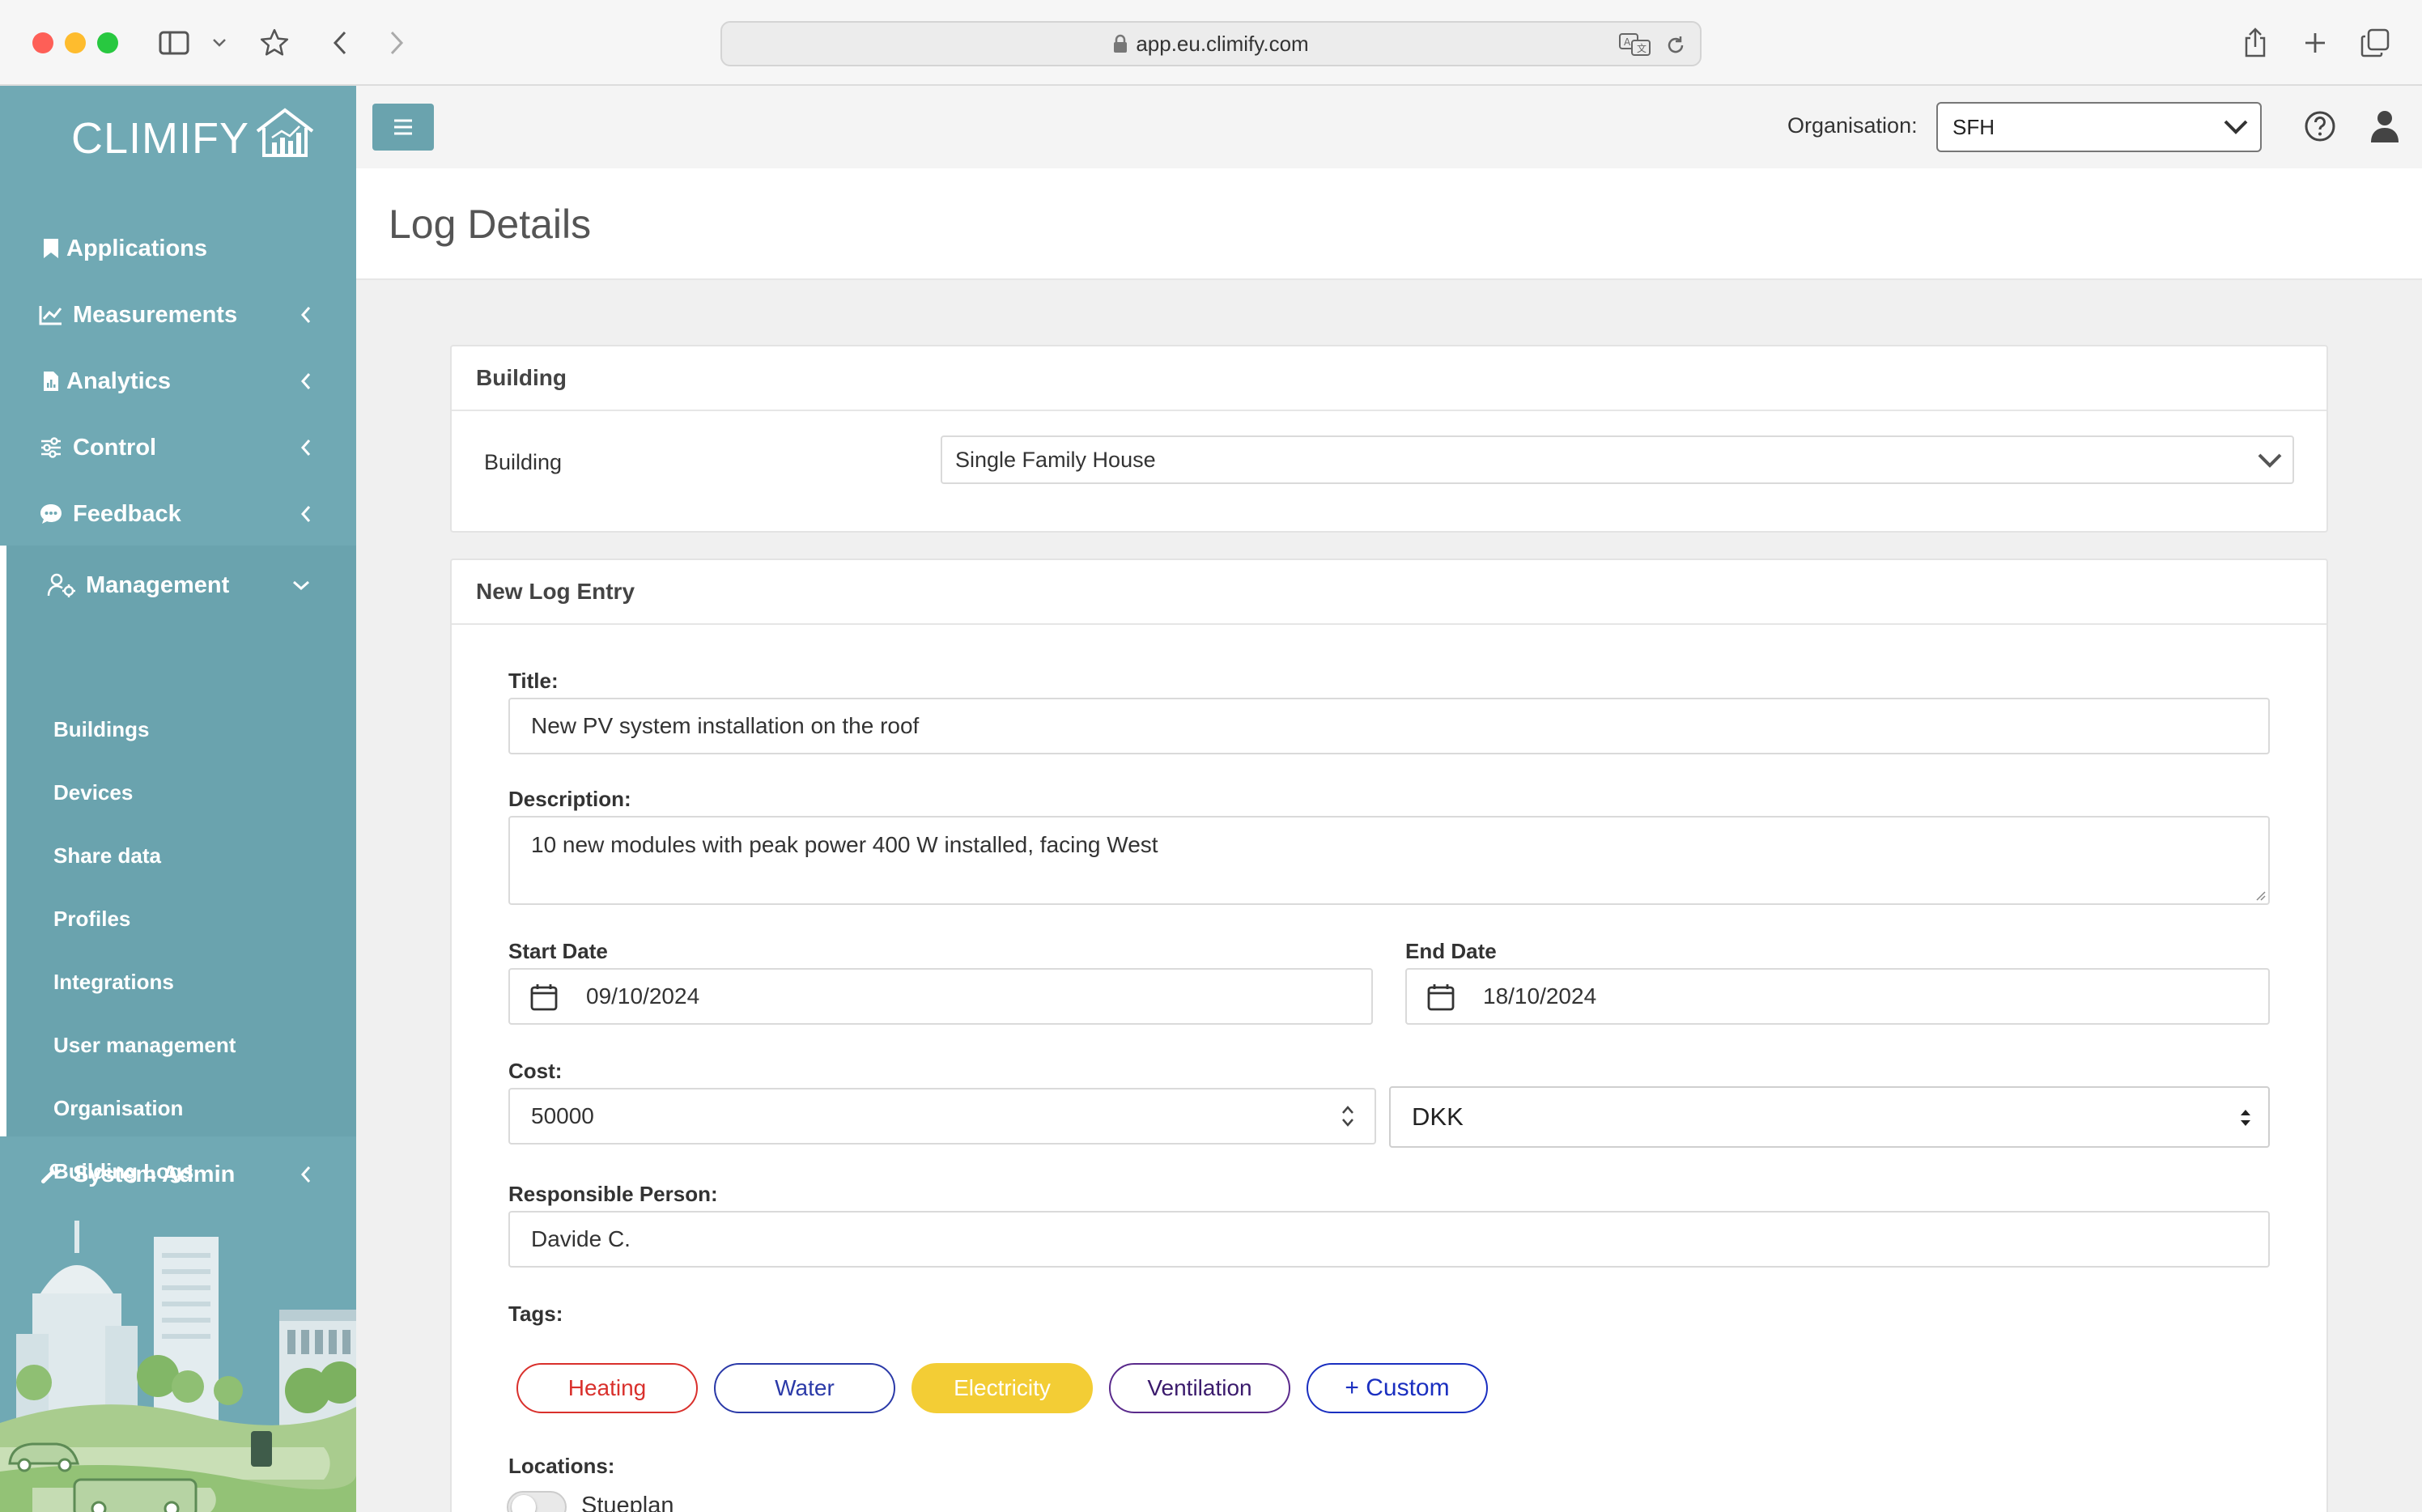 Image resolution: width=2422 pixels, height=1512 pixels. I want to click on logo-text: CLIMIFY, so click(160, 138).